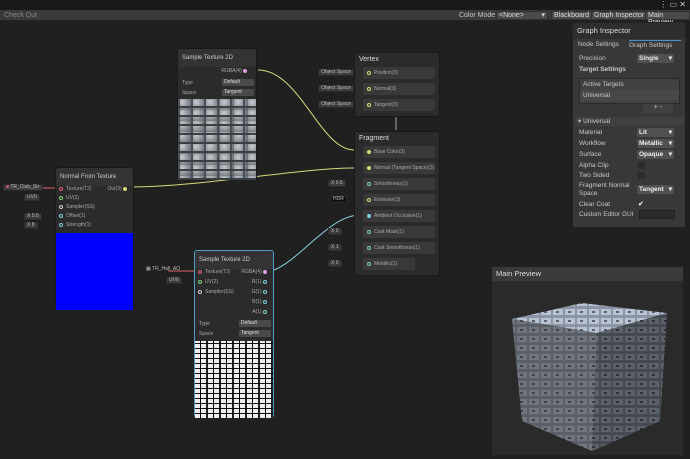 Image resolution: width=690 pixels, height=459 pixels. What do you see at coordinates (94, 177) in the screenshot?
I see `node-title: Normal From Texture` at bounding box center [94, 177].